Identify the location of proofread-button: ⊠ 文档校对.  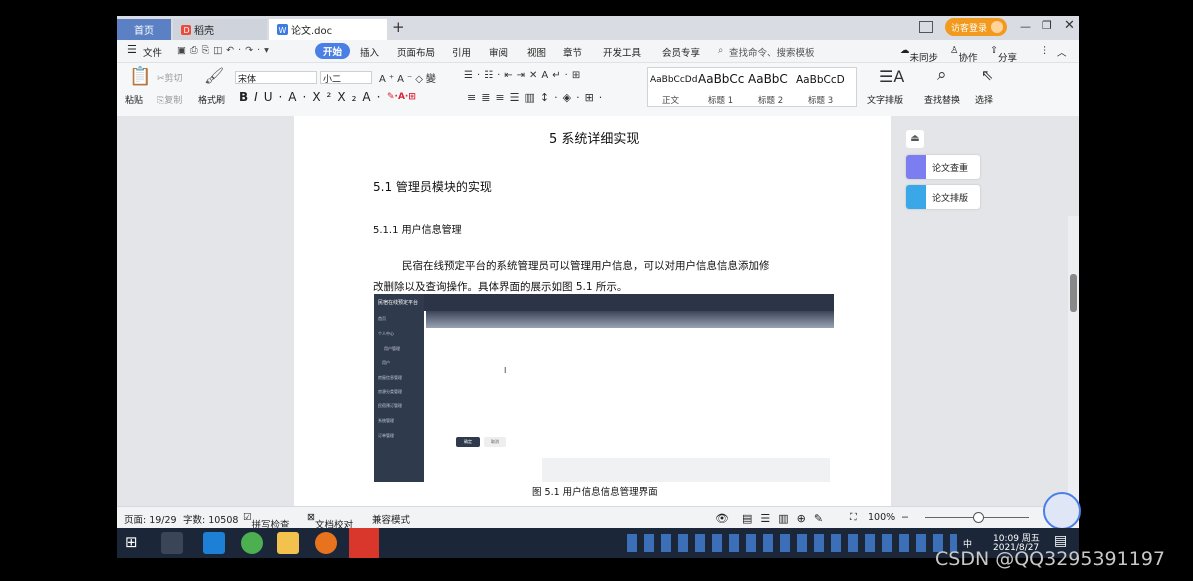
(330, 520).